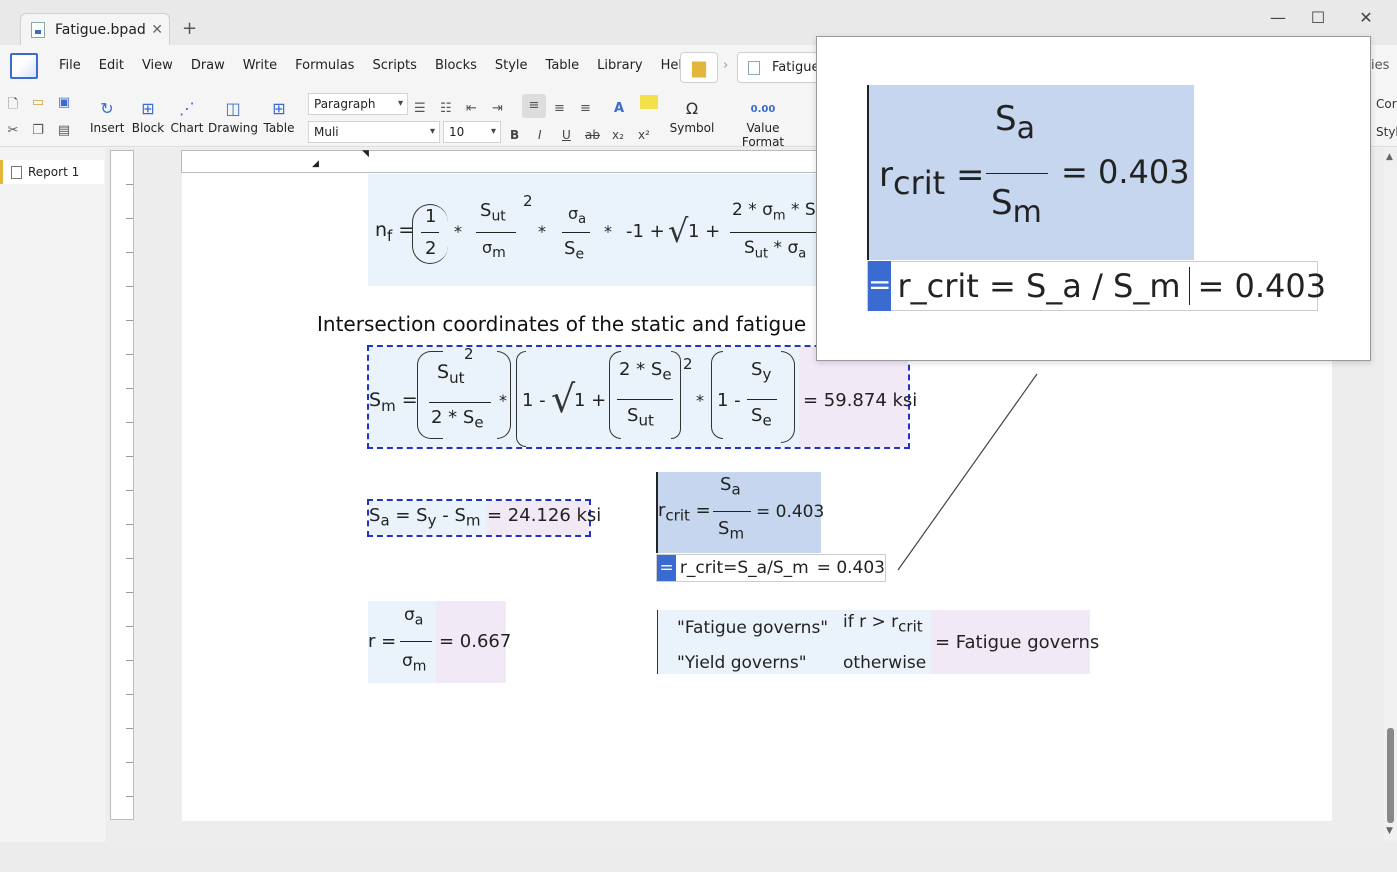 This screenshot has width=1397, height=872. Describe the element at coordinates (189, 28) in the screenshot. I see `new-tab-button: +` at that location.